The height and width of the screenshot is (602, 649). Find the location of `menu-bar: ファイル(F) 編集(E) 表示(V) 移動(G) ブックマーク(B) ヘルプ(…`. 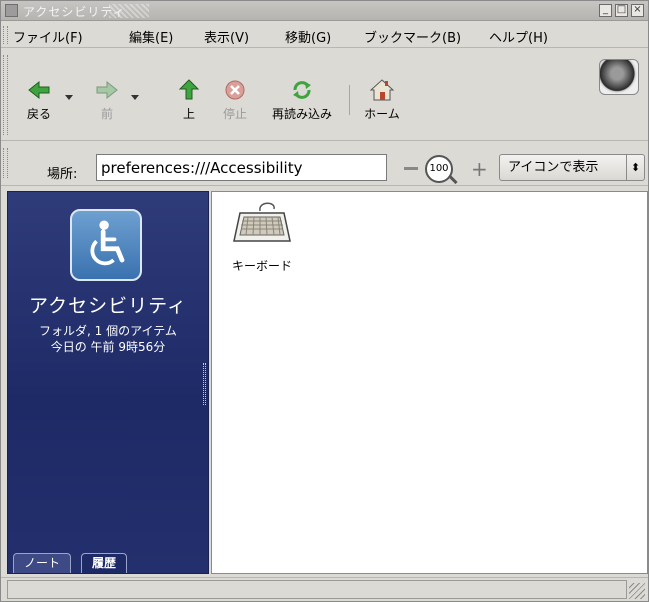

menu-bar: ファイル(F) 編集(E) 表示(V) 移動(G) ブックマーク(B) ヘルプ(… is located at coordinates (324, 35).